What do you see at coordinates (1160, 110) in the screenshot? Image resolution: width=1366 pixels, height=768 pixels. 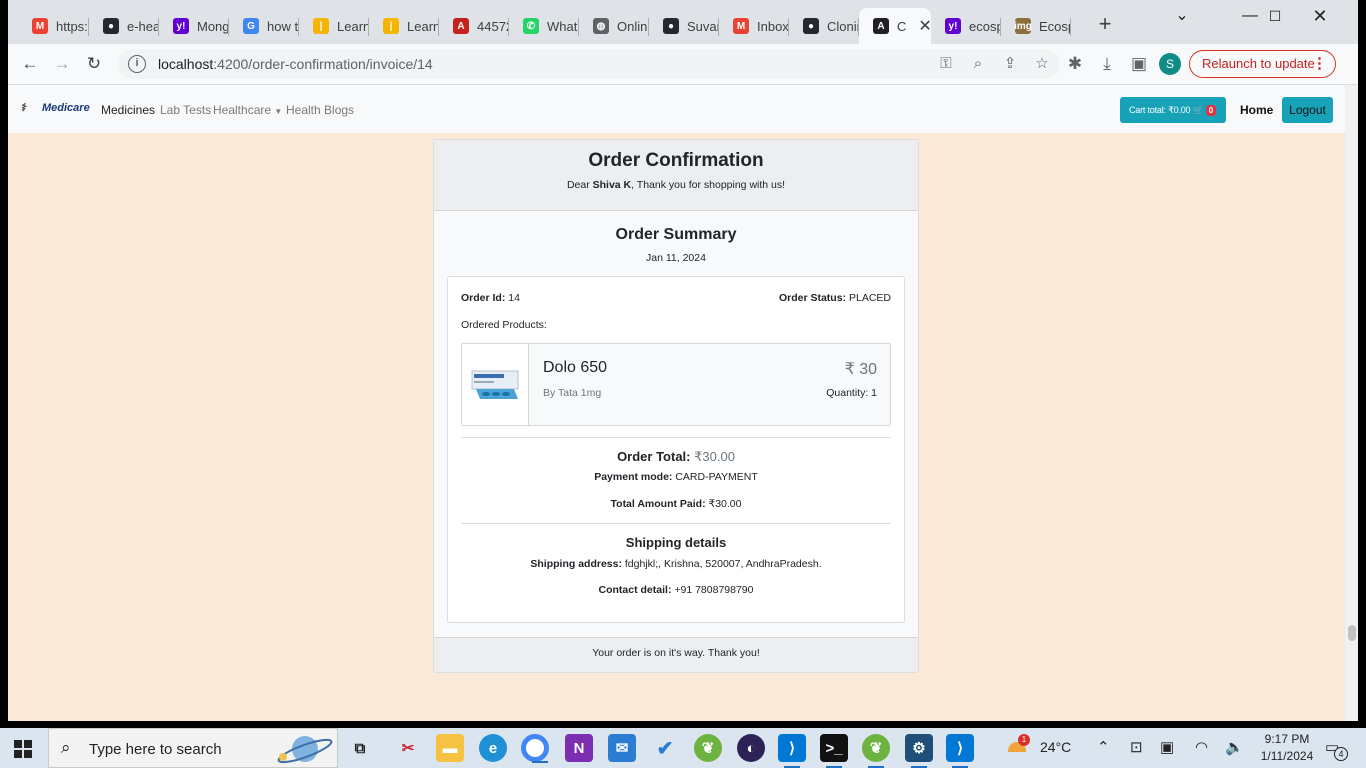 I see `cart-total: Cart total: ₹0.00` at bounding box center [1160, 110].